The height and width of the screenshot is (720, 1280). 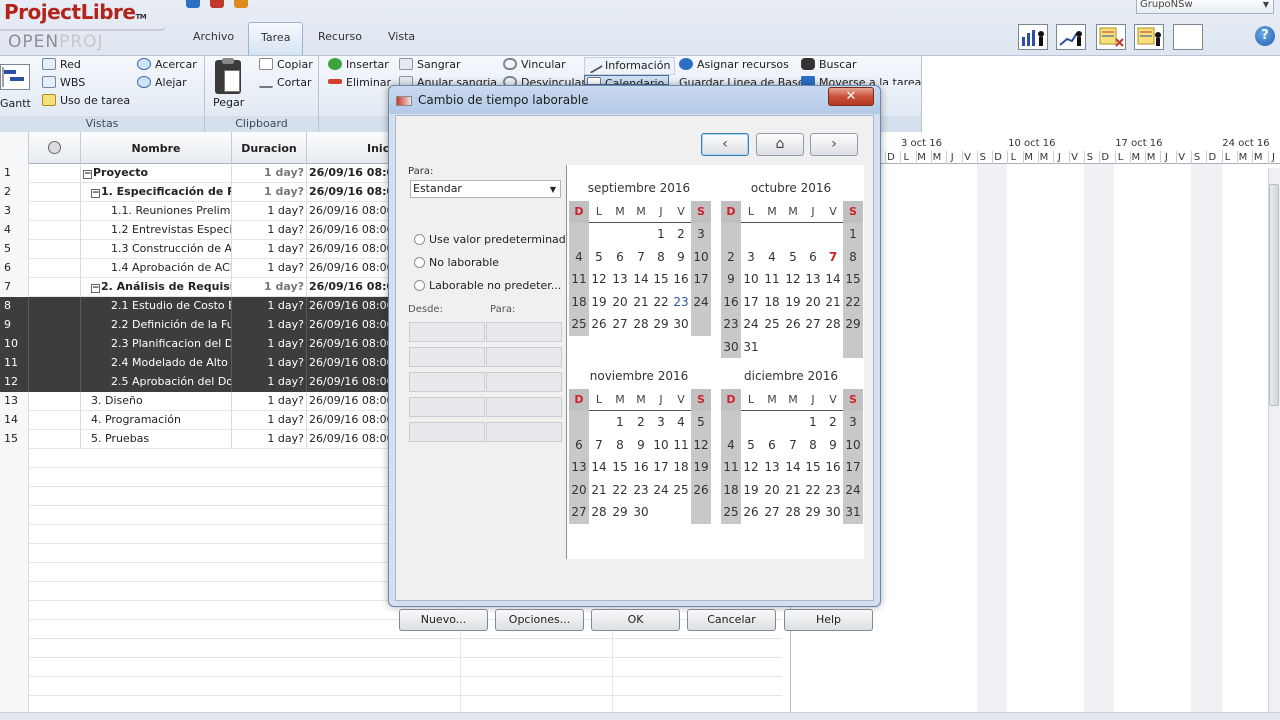 What do you see at coordinates (534, 65) in the screenshot?
I see `link-button: Vincular` at bounding box center [534, 65].